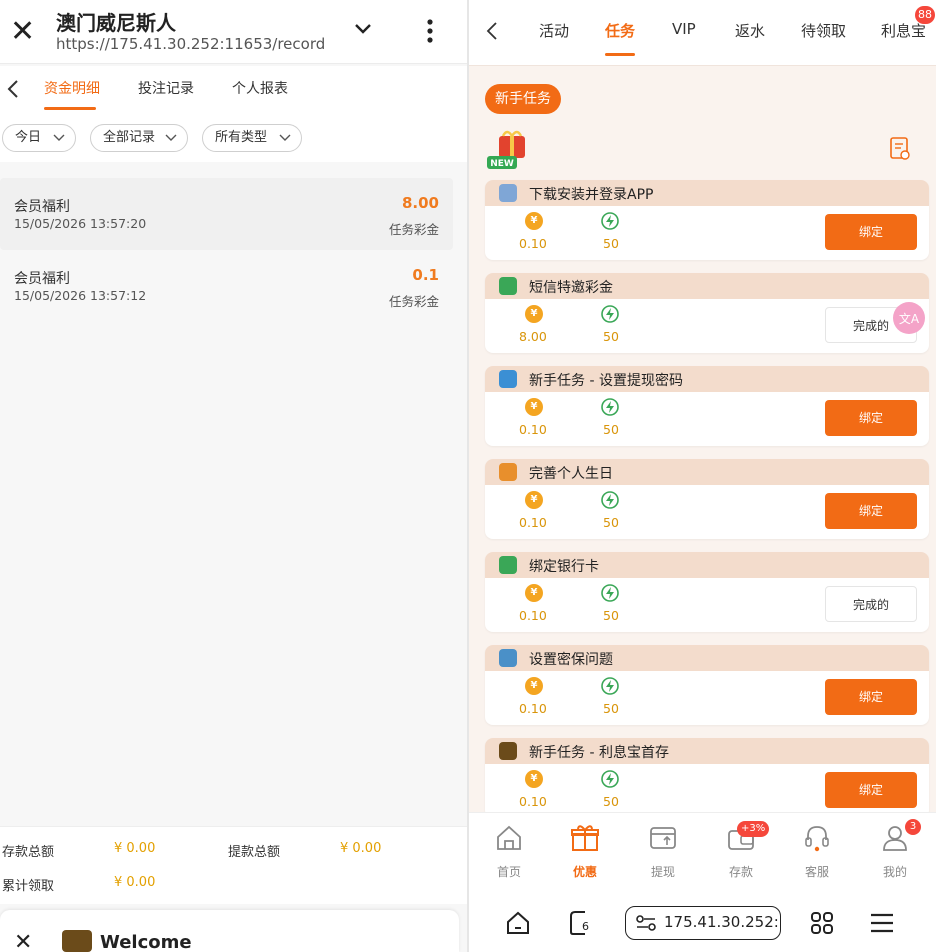 Image resolution: width=936 pixels, height=952 pixels. What do you see at coordinates (702, 33) in the screenshot?
I see `promo-tabs: 活动 任务 VIP 返水 待领取 利息宝 88` at bounding box center [702, 33].